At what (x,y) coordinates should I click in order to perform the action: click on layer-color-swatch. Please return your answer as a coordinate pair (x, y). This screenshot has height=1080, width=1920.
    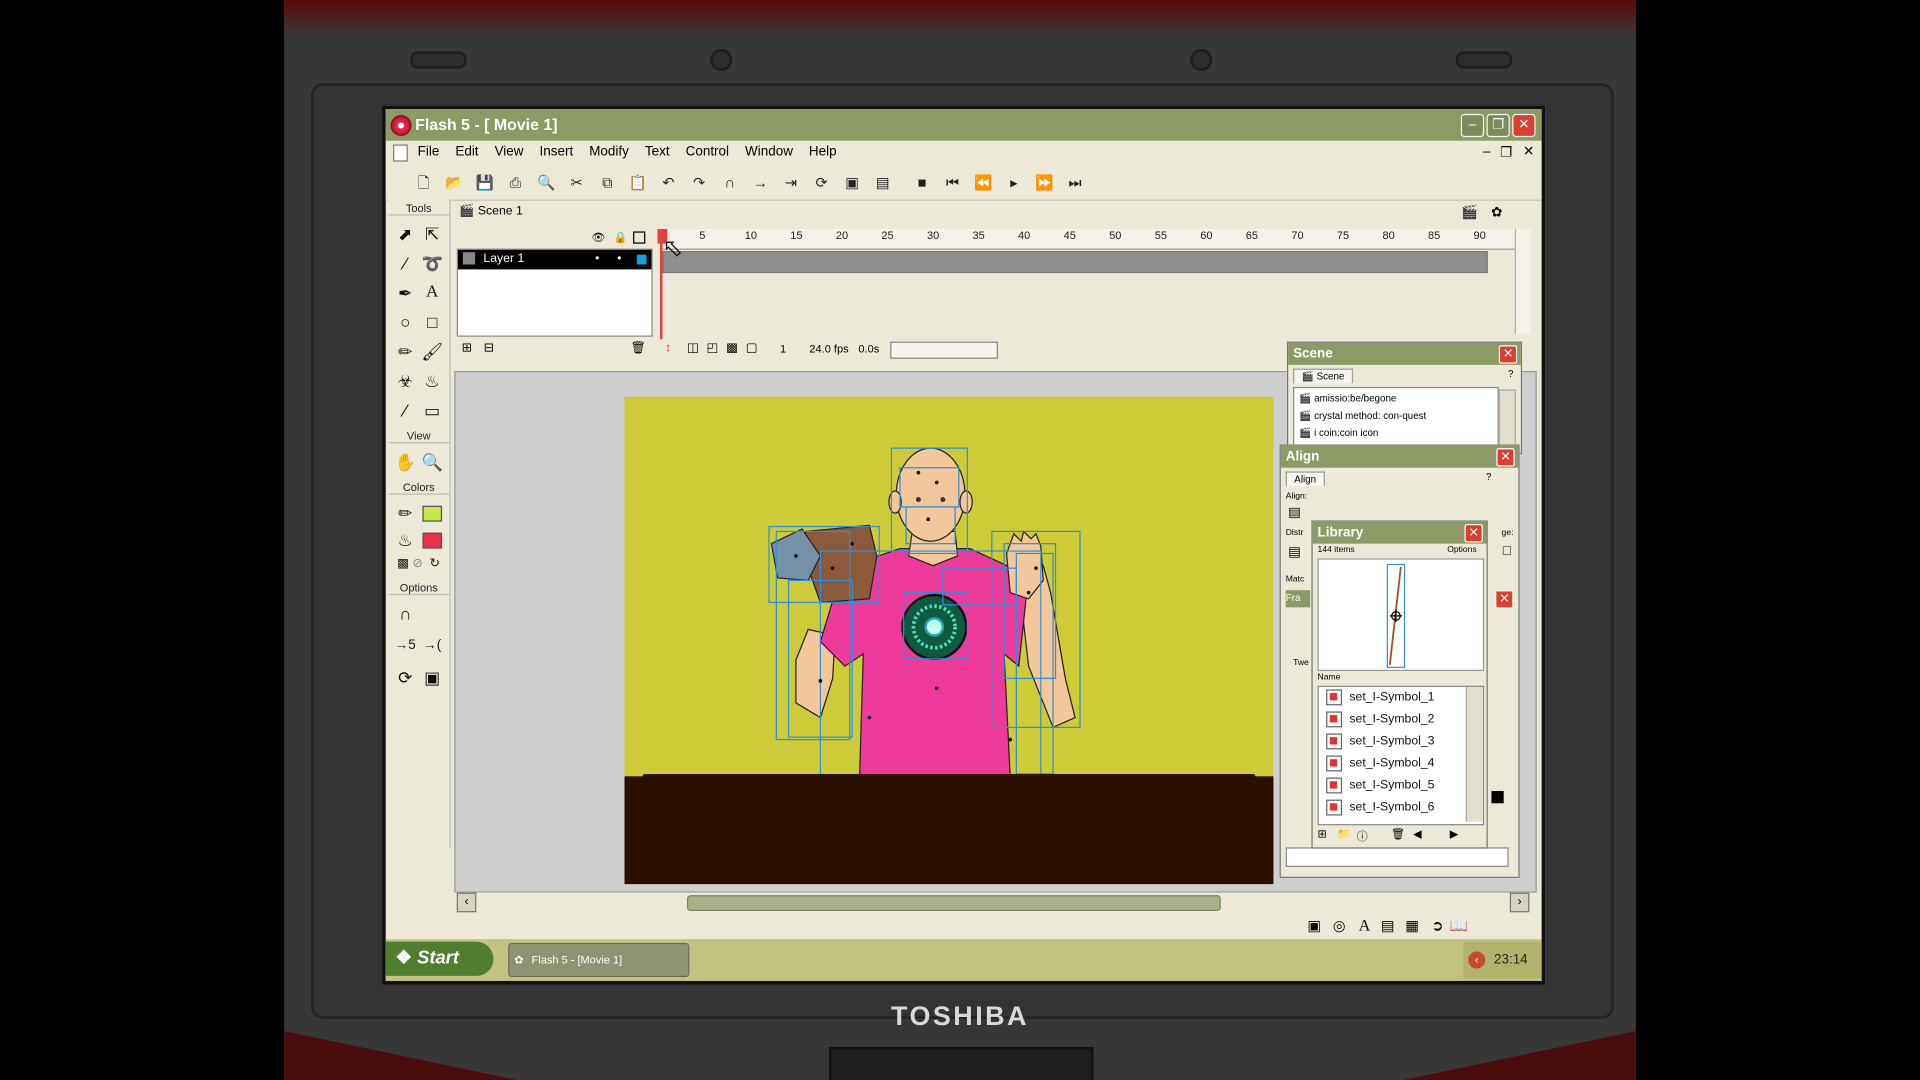
    Looking at the image, I should click on (641, 259).